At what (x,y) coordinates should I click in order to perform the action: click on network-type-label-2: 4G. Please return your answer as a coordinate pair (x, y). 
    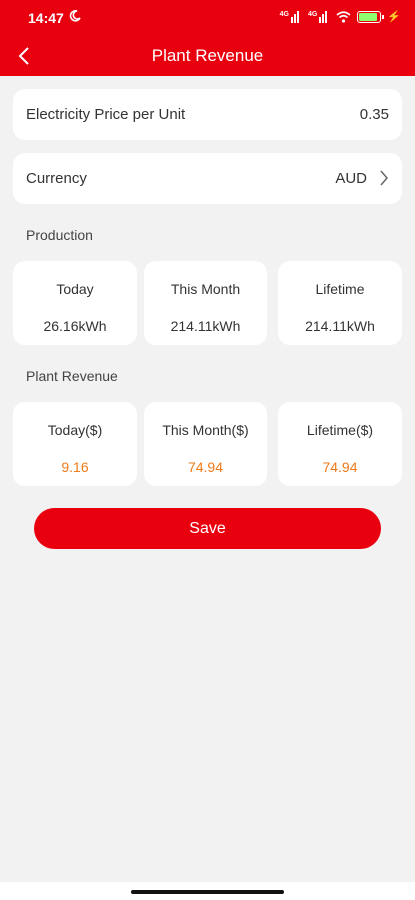
    Looking at the image, I should click on (312, 14).